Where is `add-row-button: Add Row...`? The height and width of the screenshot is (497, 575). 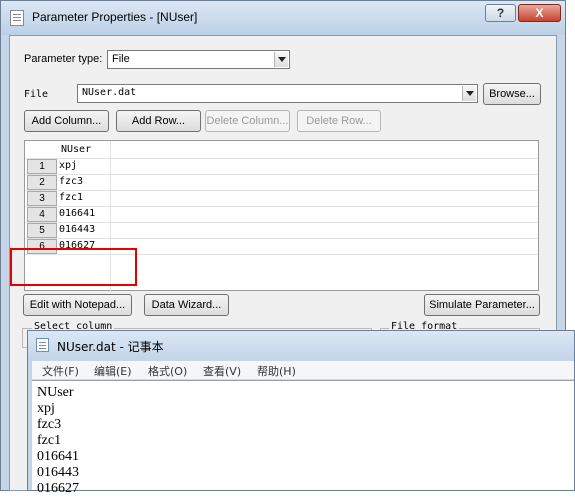
add-row-button: Add Row... is located at coordinates (158, 121).